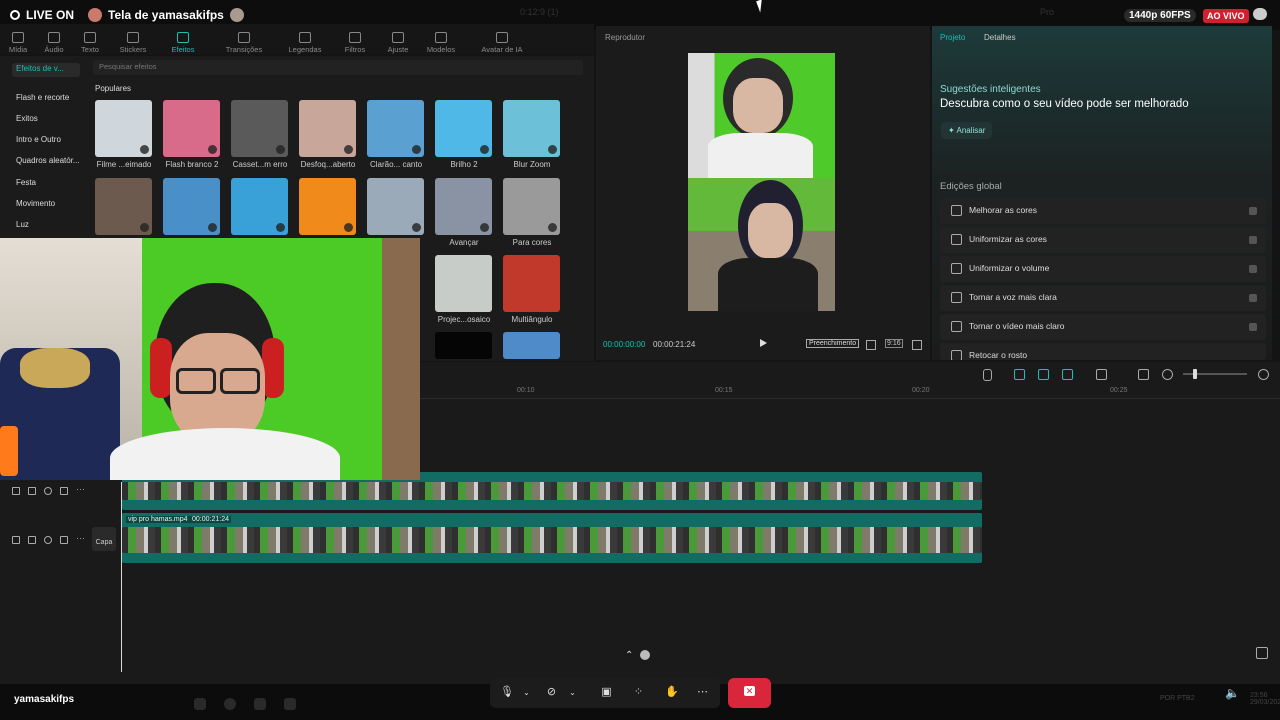 This screenshot has height=720, width=1280. I want to click on people-icon, so click(645, 655).